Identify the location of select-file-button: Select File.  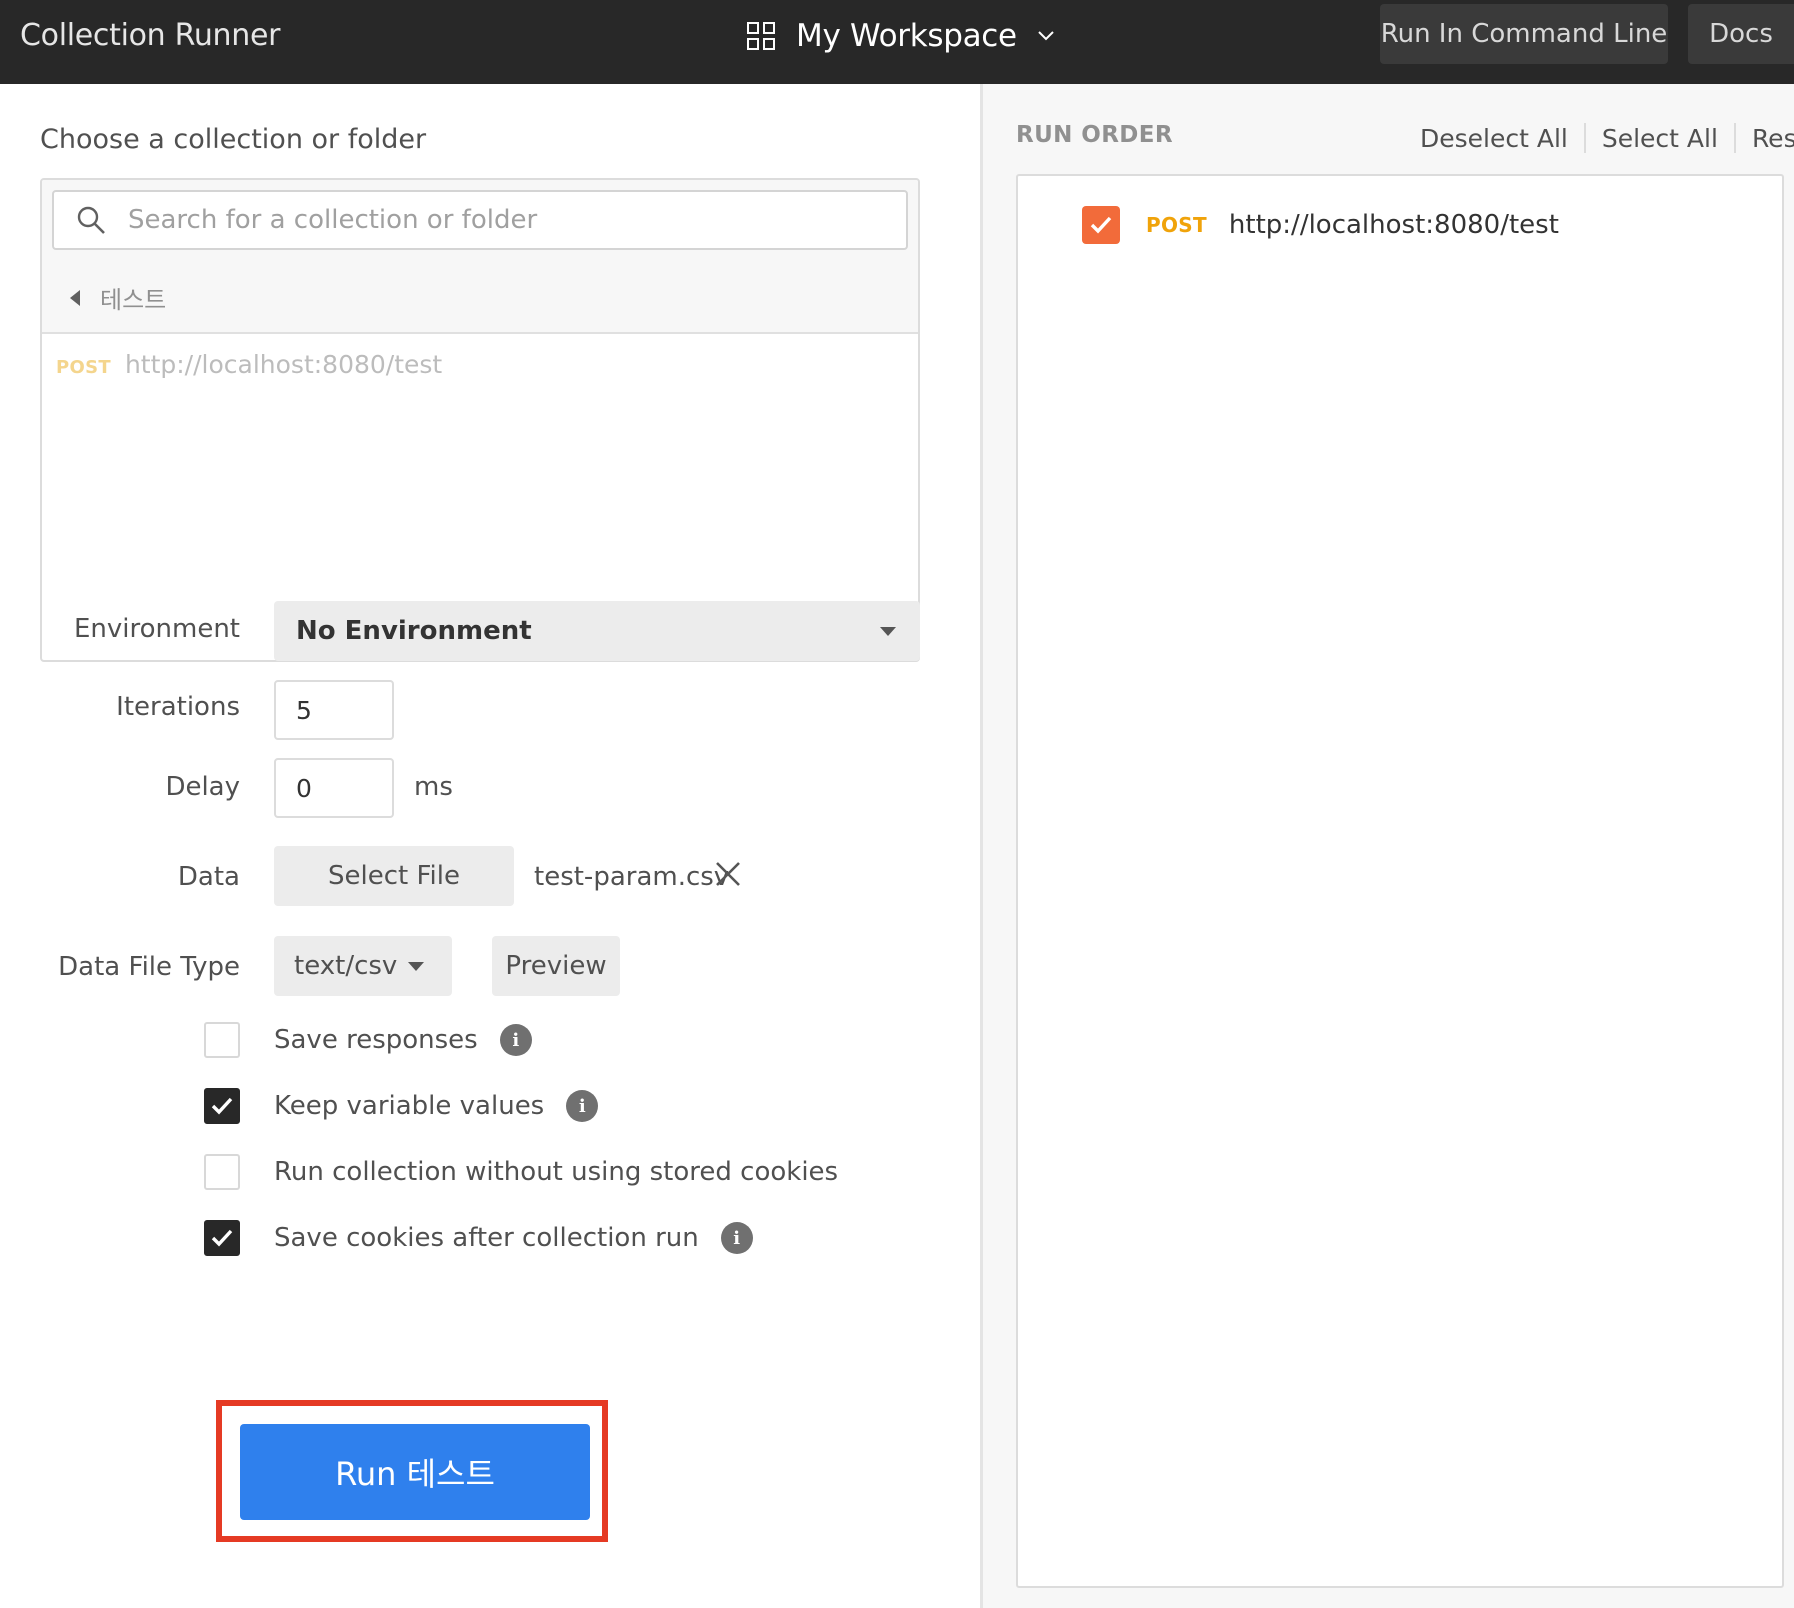
(394, 876).